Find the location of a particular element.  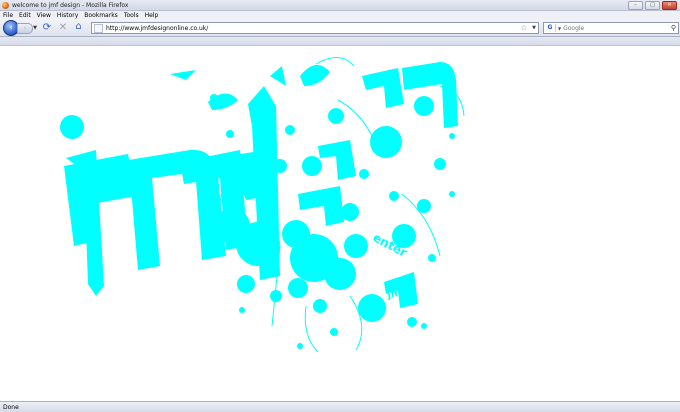

forward-button: › is located at coordinates (25, 28).